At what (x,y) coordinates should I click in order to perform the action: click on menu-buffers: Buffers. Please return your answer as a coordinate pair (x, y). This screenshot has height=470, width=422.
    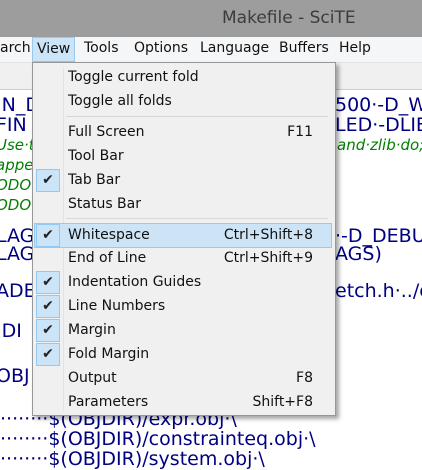
    Looking at the image, I should click on (304, 48).